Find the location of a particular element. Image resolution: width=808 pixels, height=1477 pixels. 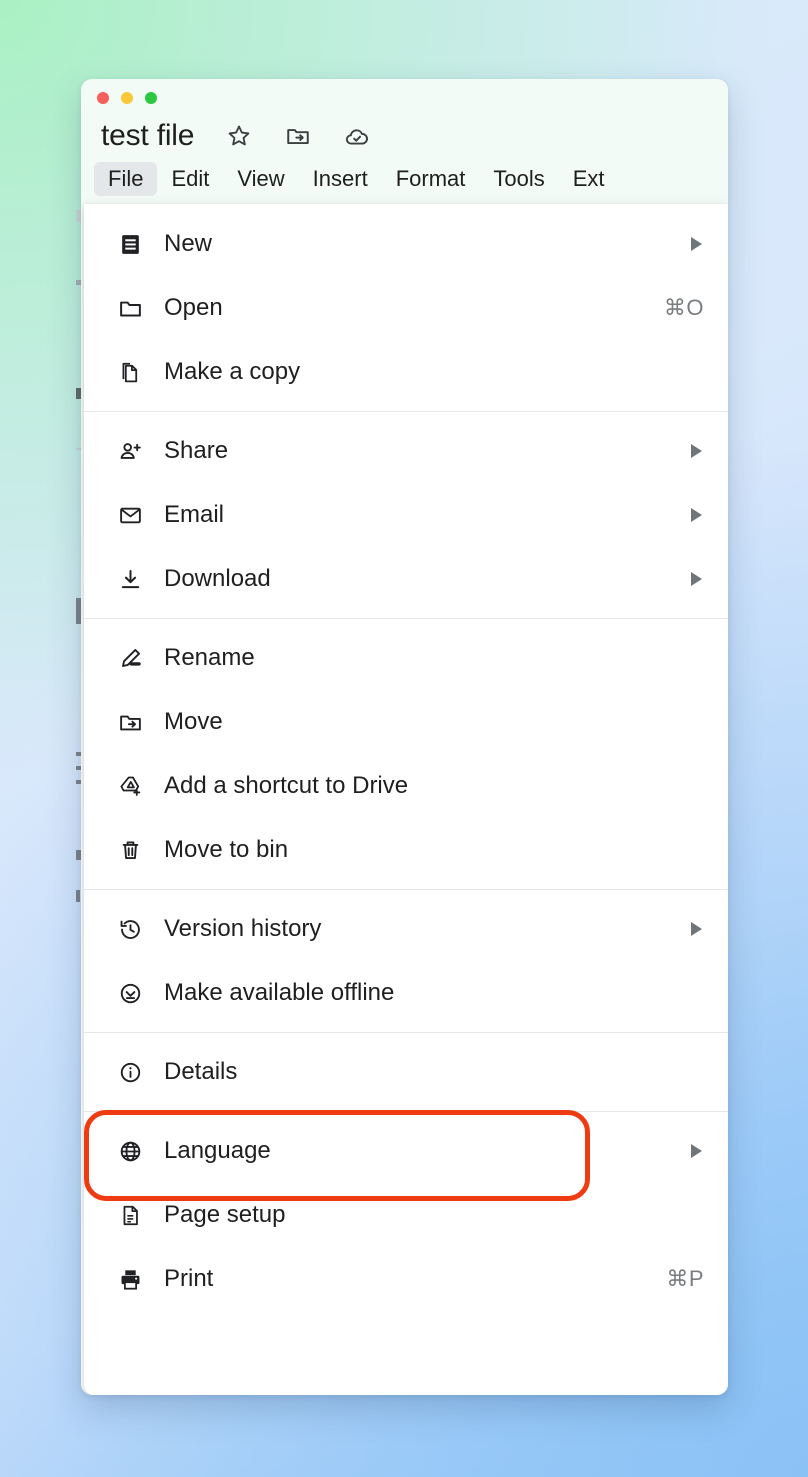

menu-item-new: New is located at coordinates (406, 244).